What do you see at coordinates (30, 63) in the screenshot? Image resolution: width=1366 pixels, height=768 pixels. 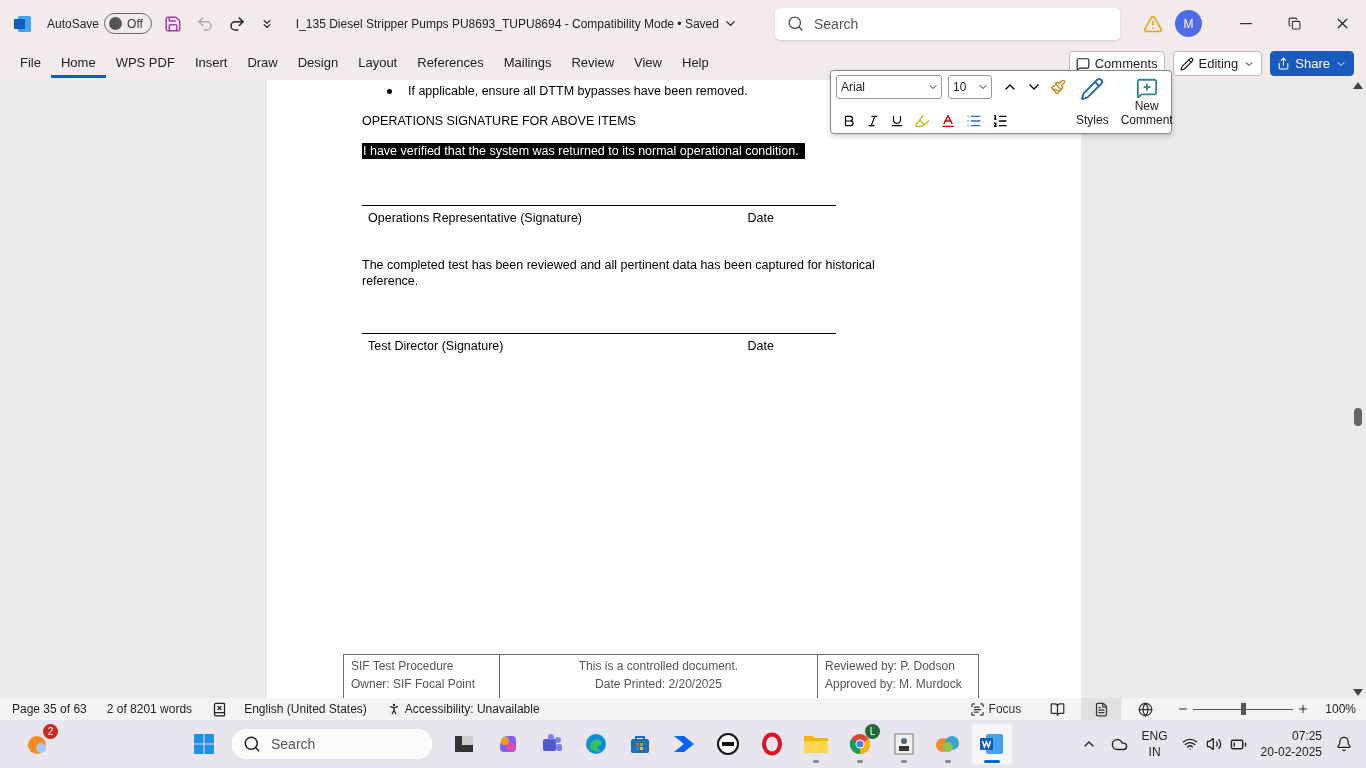 I see `ribbon-tab: File` at bounding box center [30, 63].